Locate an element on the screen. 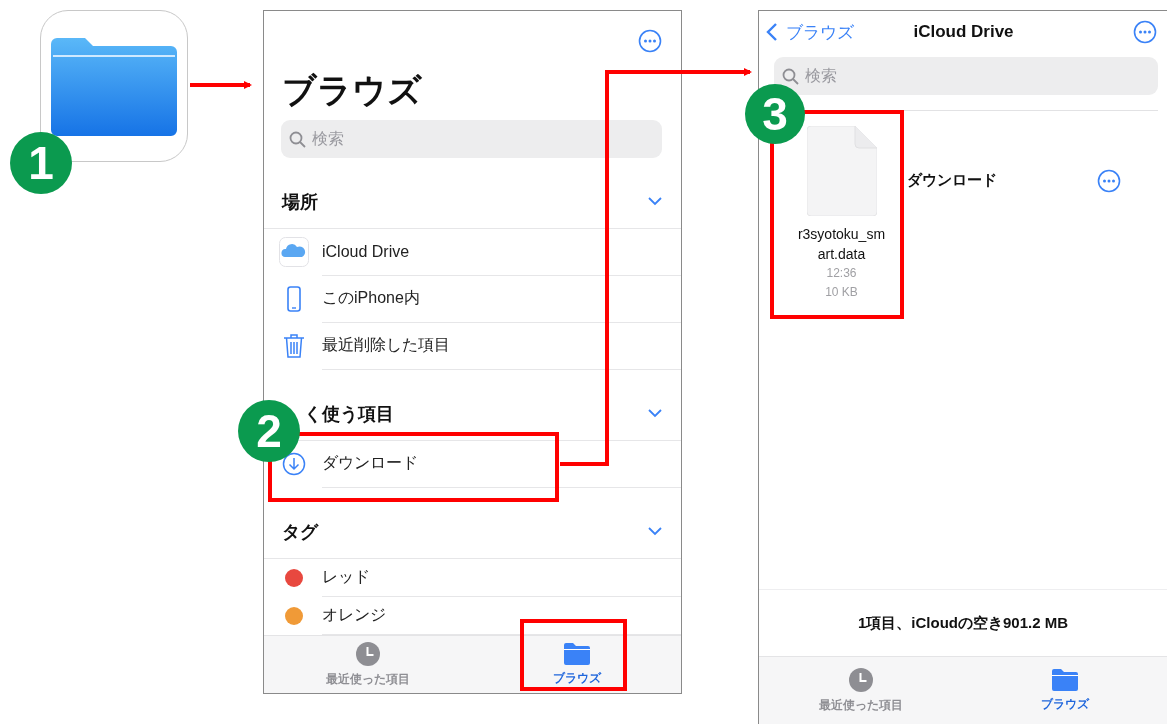  trash-icon is located at coordinates (294, 346).